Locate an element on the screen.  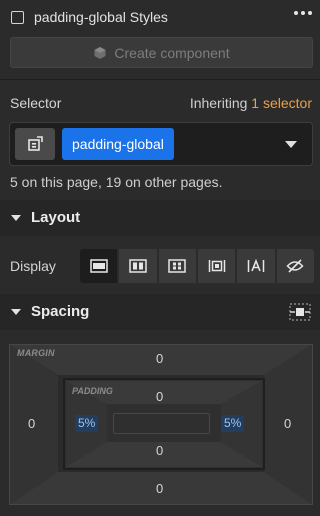
display-options is located at coordinates (197, 266).